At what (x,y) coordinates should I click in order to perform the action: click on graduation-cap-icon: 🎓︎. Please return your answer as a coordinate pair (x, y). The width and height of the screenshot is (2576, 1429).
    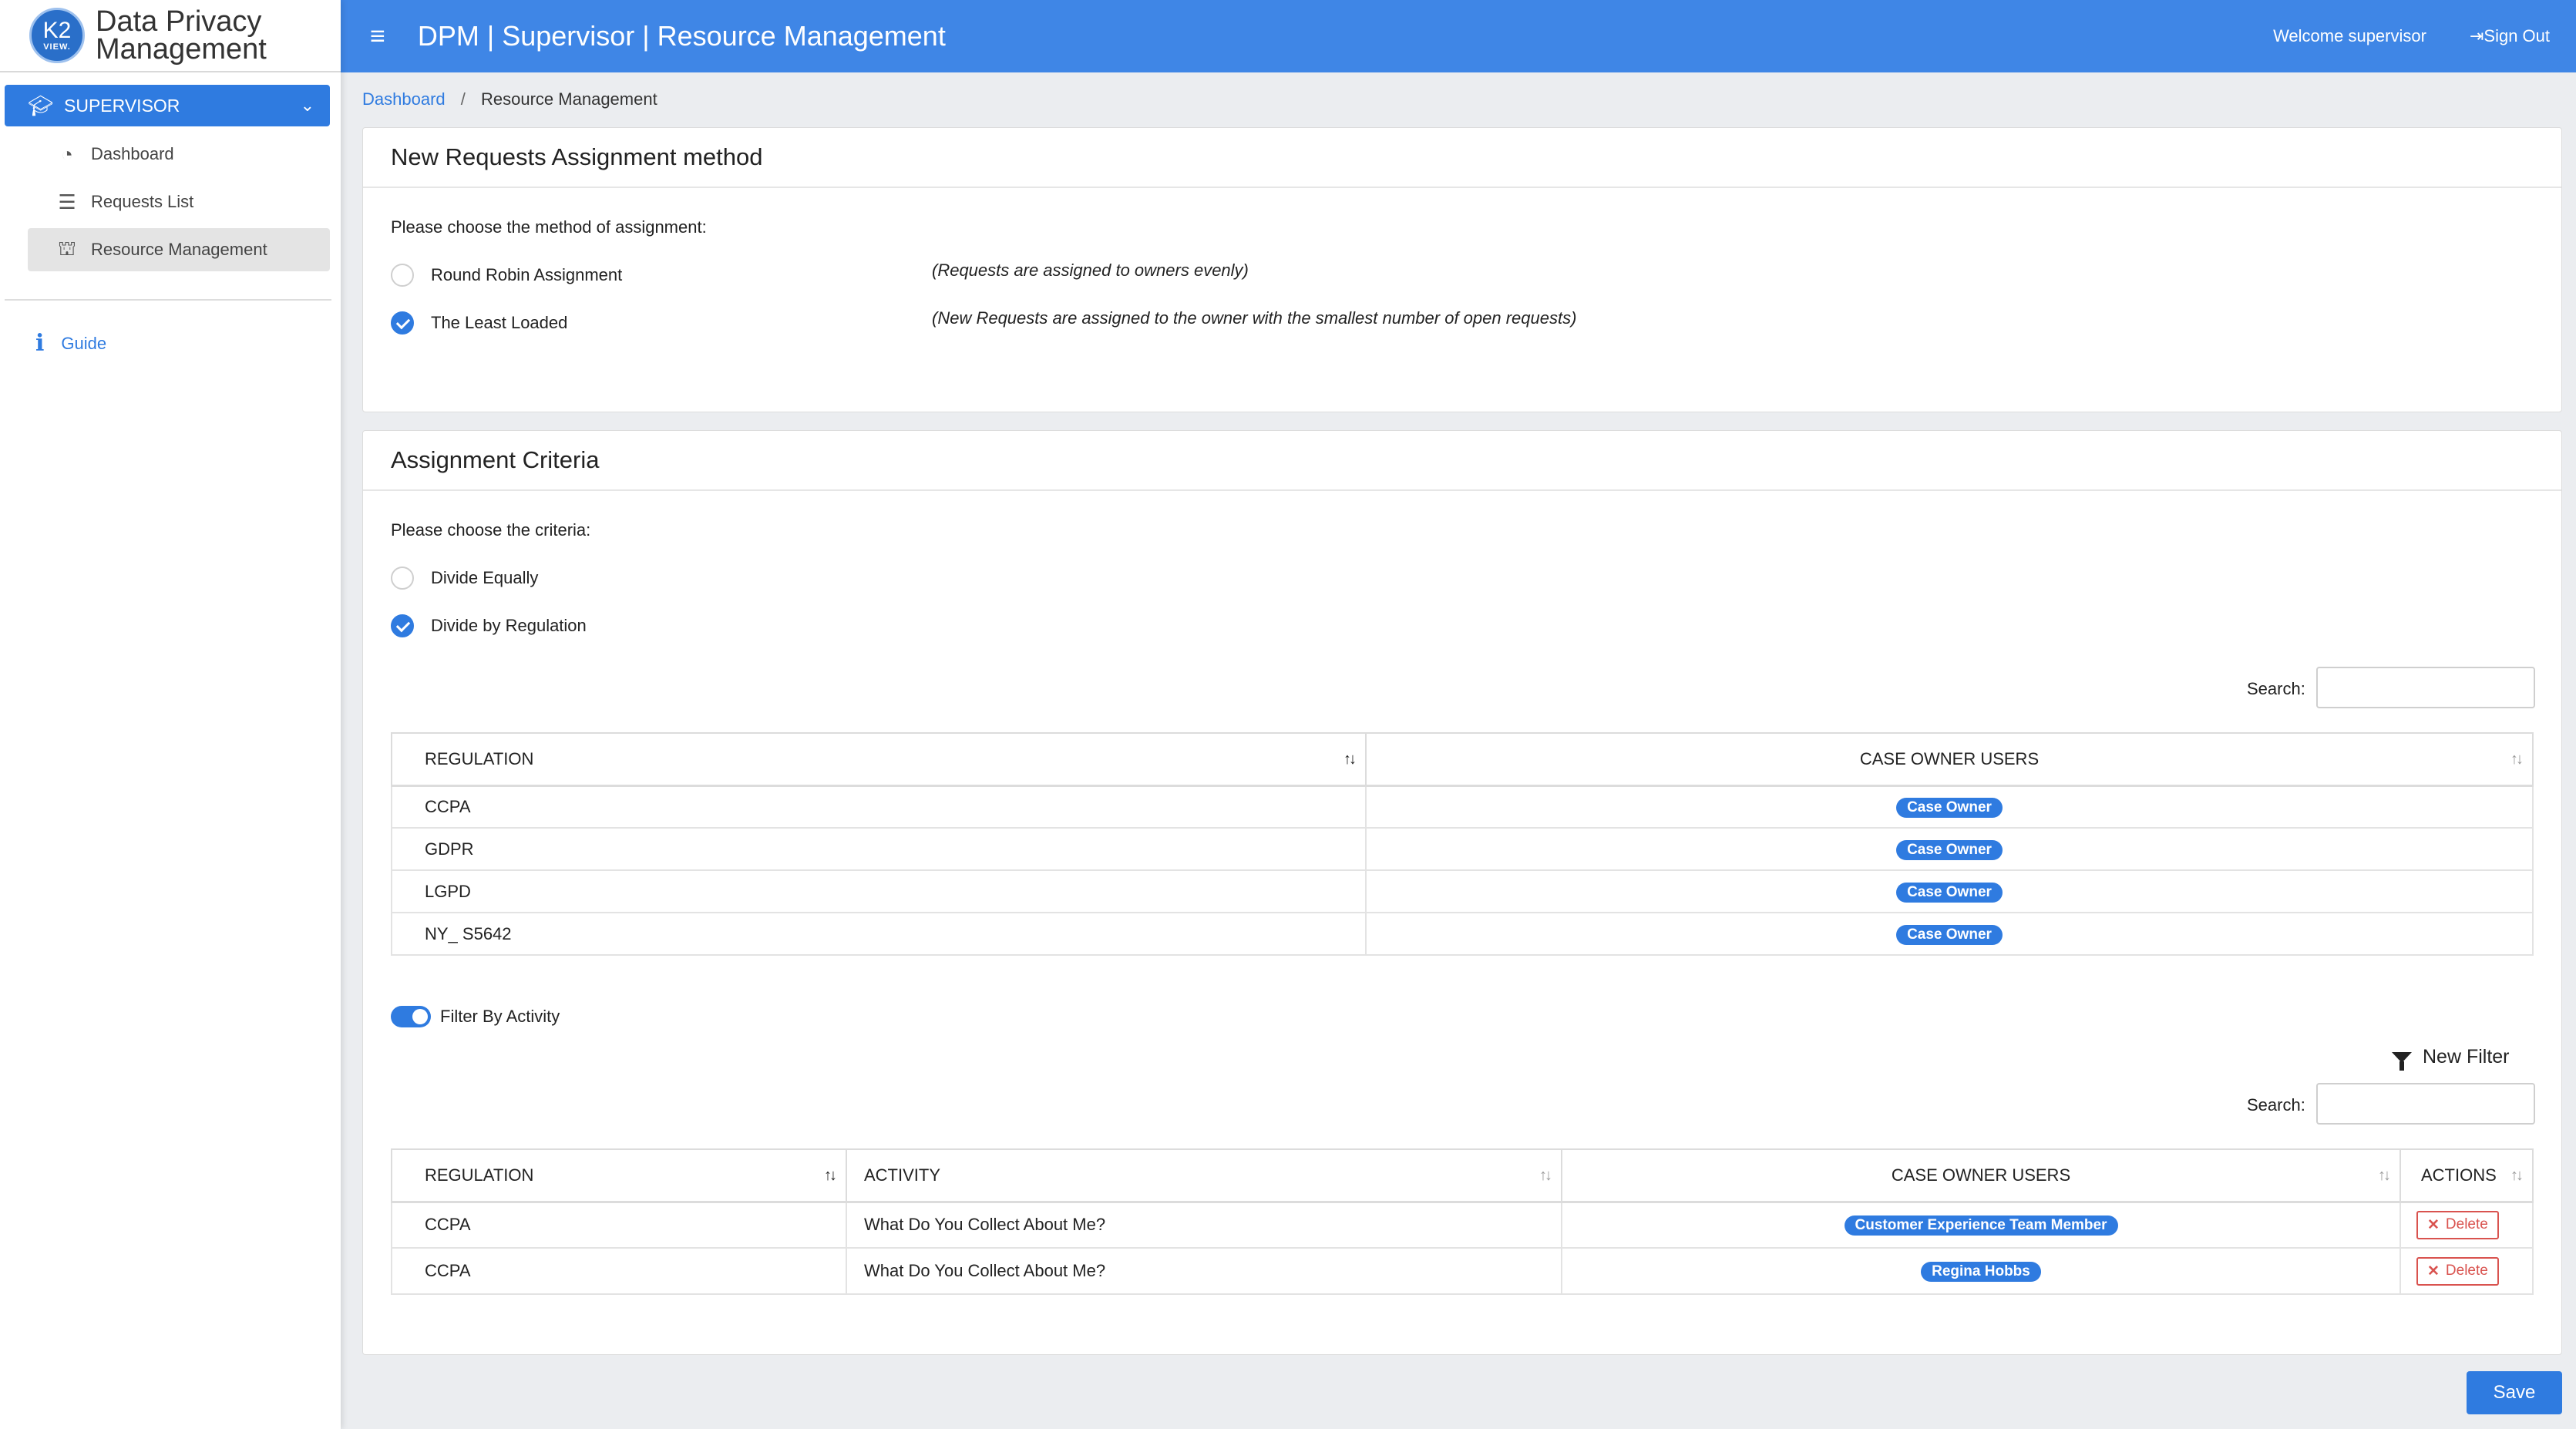
    Looking at the image, I should click on (41, 105).